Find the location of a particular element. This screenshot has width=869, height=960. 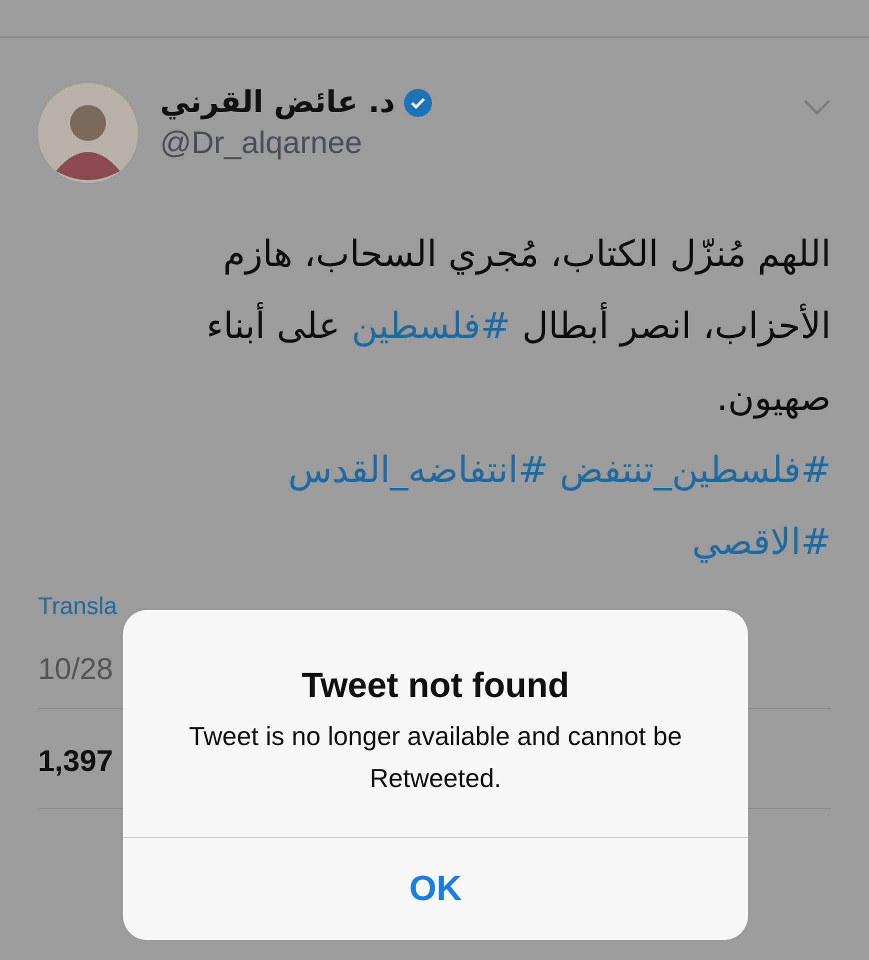

tweet-text: اللهم مُنزّل الكتاب، مُجري السحاب، هازم الأحزاب، انصر أبطال #فلسطين على أبناء صهيون. is located at coordinates (518, 327).